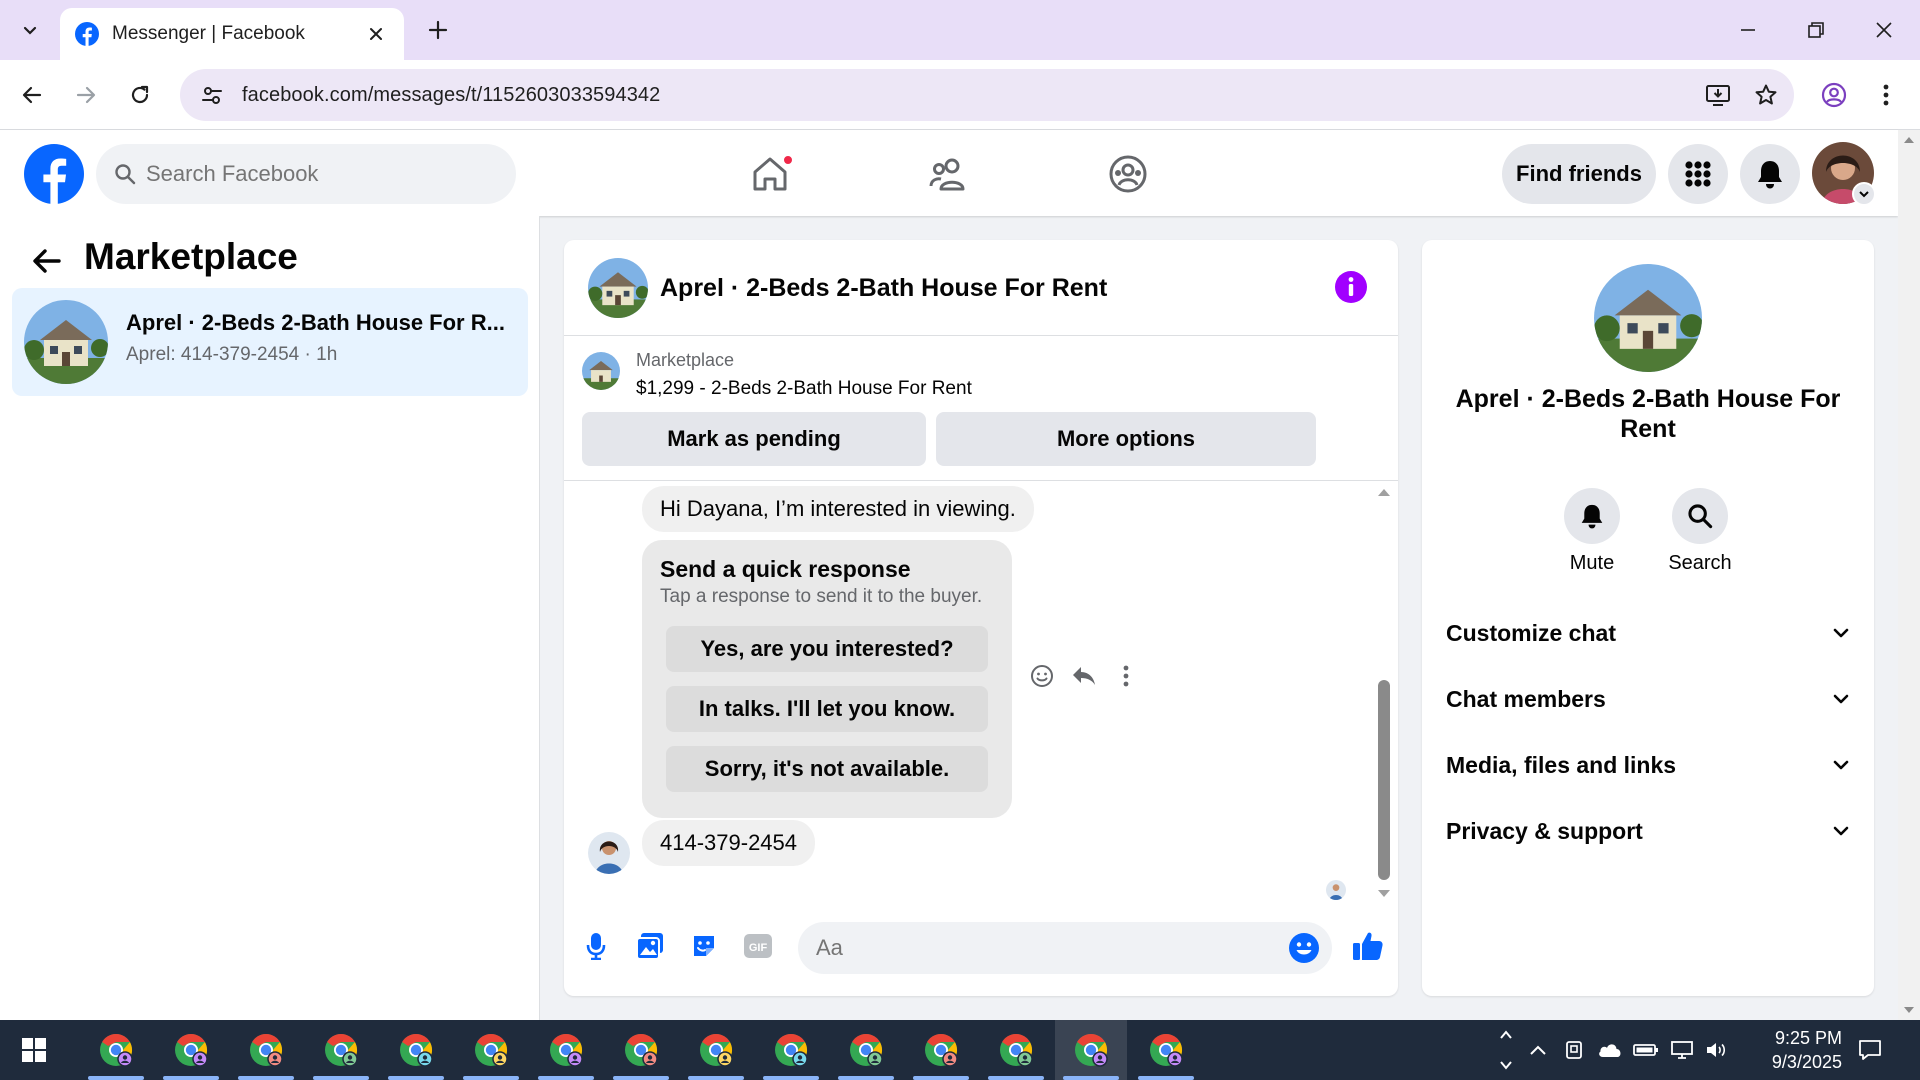  I want to click on tray-network, so click(1682, 1050).